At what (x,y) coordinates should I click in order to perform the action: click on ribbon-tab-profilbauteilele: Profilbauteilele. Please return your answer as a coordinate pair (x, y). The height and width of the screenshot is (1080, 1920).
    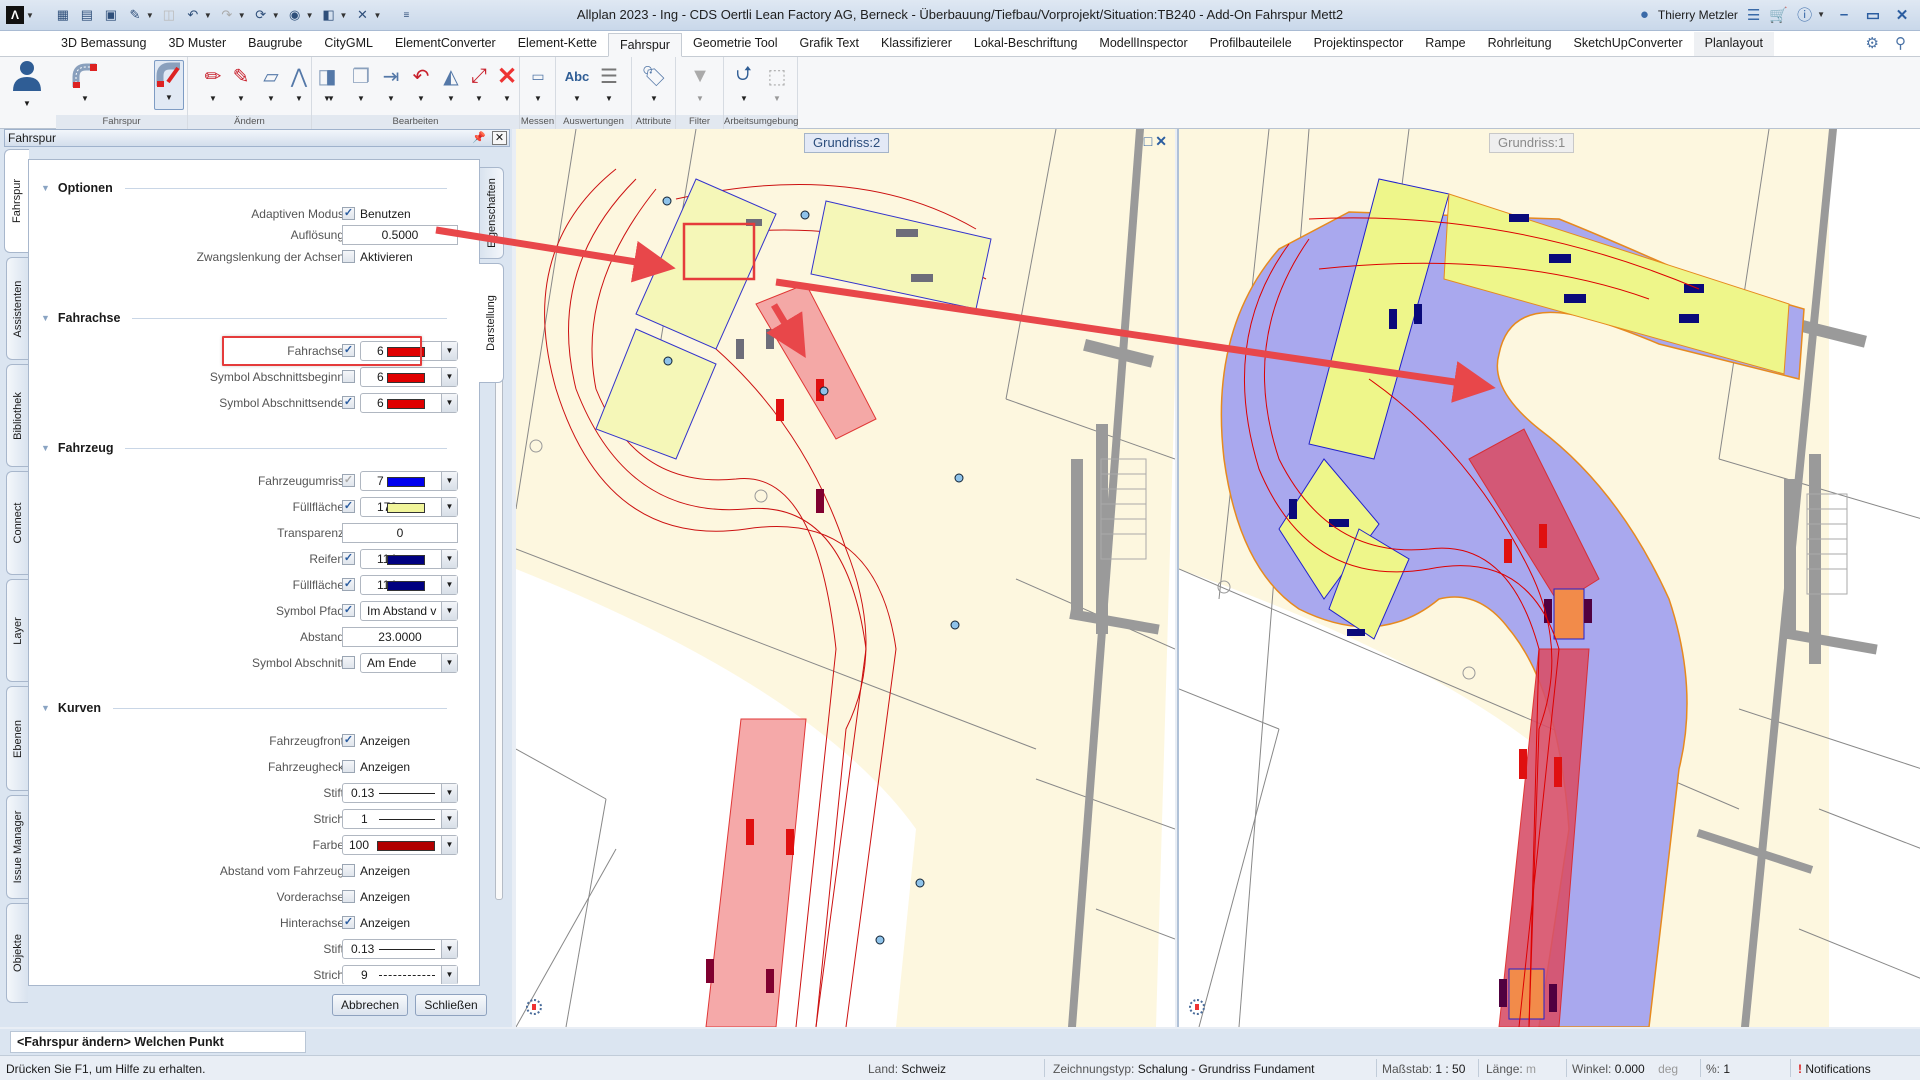
    Looking at the image, I should click on (1251, 44).